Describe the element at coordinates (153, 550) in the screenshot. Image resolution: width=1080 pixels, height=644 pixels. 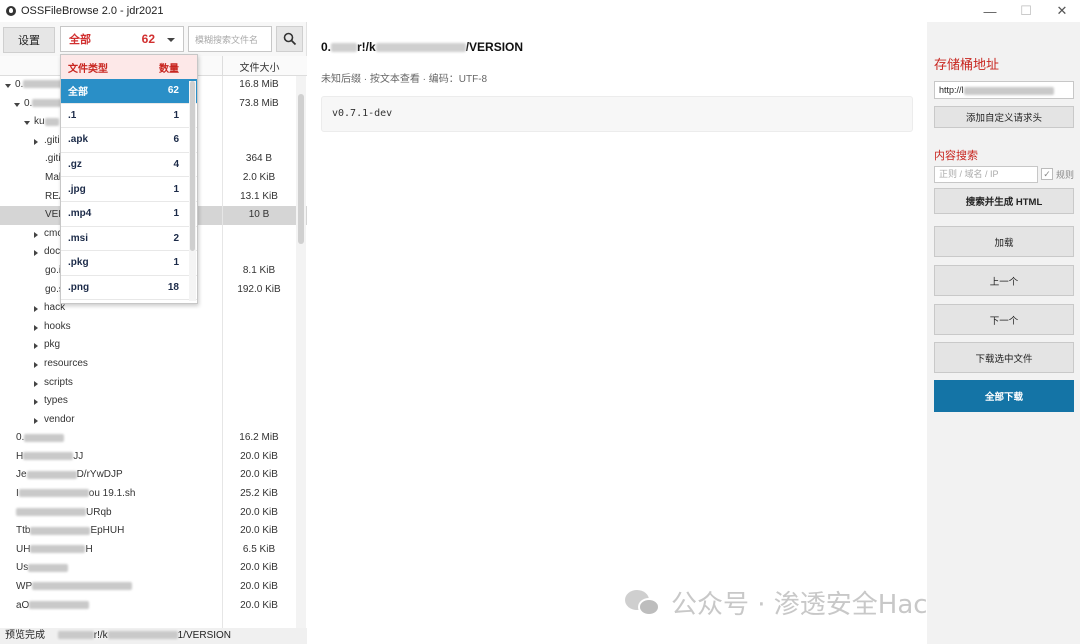
I see `tree-row: UH H 6.5 KiB` at that location.